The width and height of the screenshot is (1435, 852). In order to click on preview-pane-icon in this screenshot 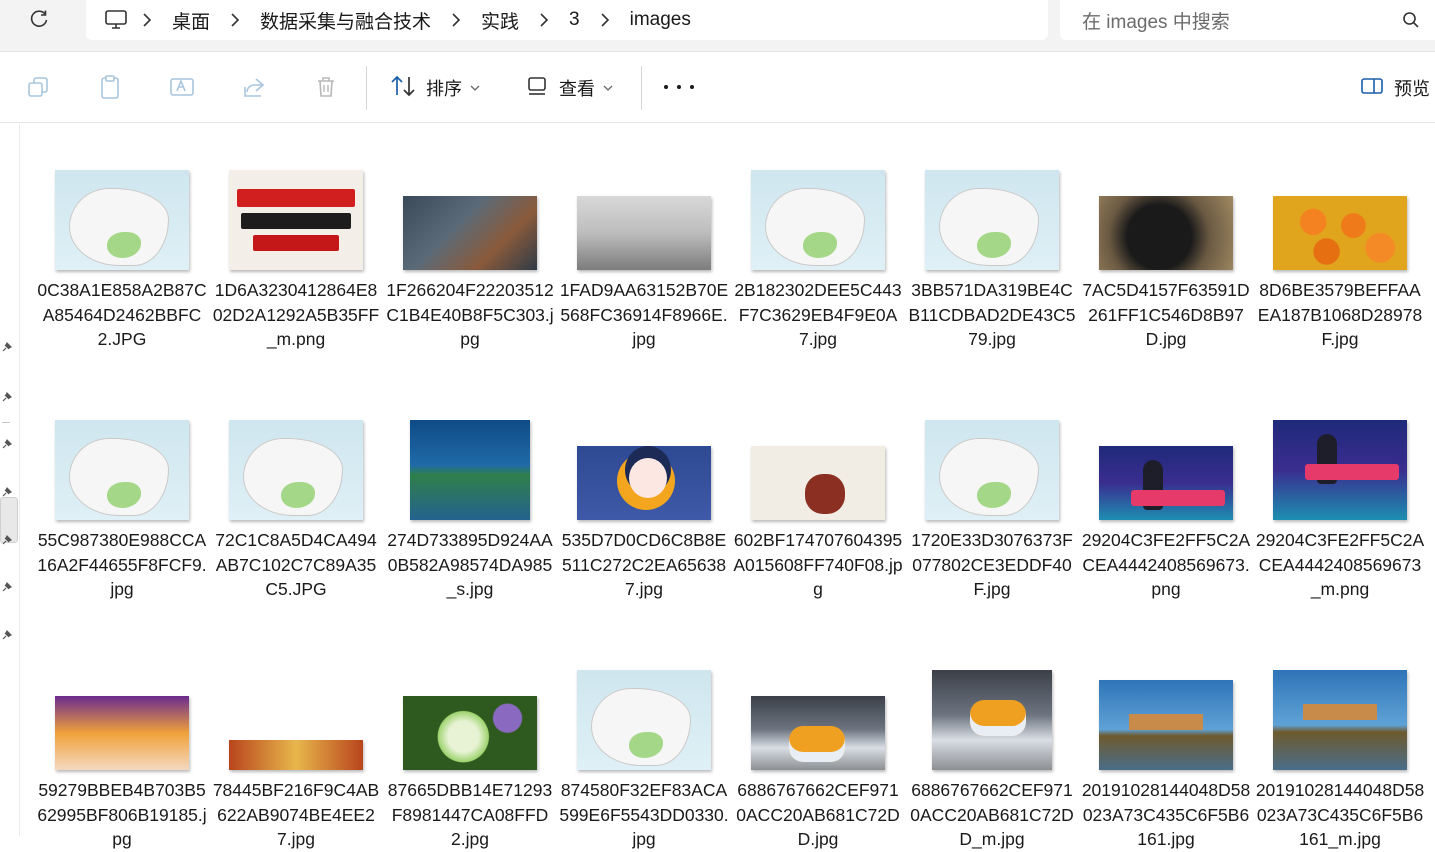, I will do `click(1372, 88)`.